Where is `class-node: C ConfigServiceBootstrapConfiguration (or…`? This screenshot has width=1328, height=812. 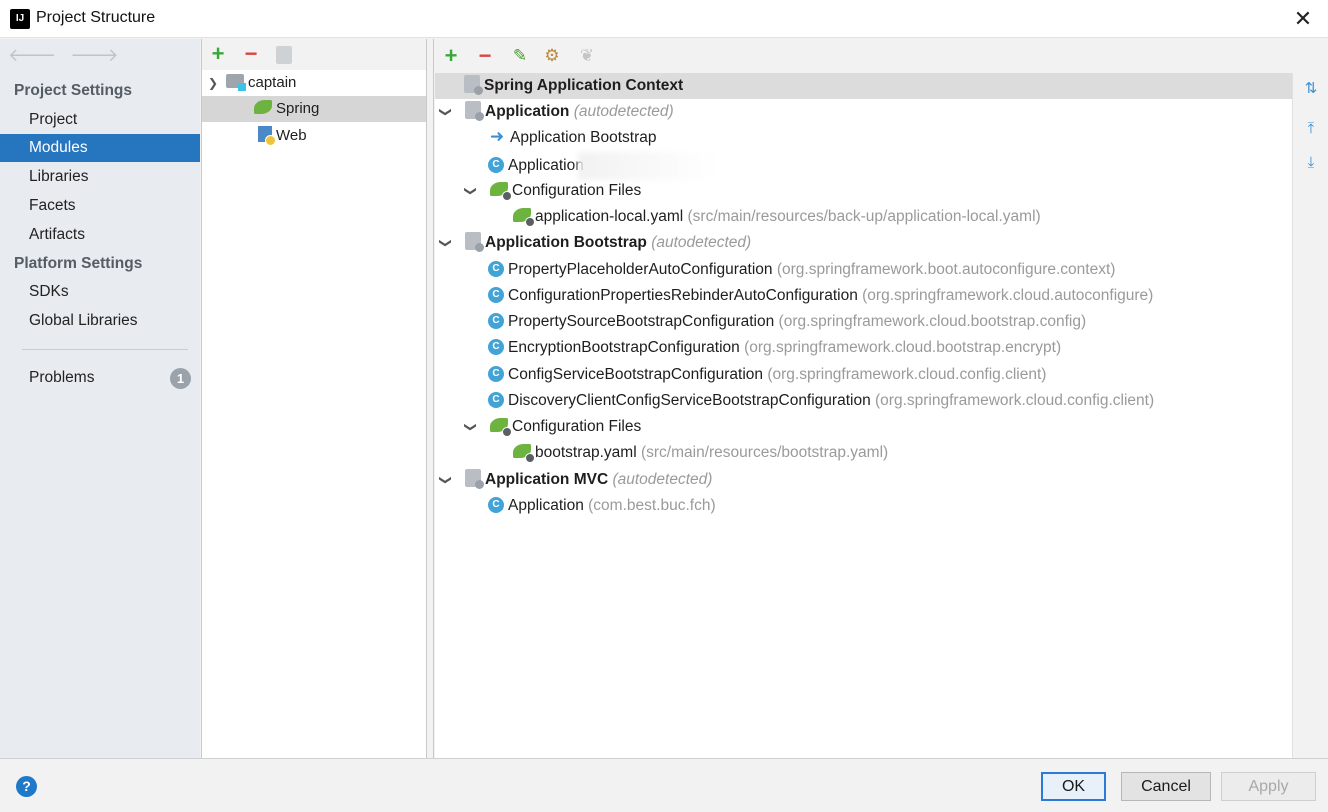 class-node: C ConfigServiceBootstrapConfiguration (or… is located at coordinates (767, 375).